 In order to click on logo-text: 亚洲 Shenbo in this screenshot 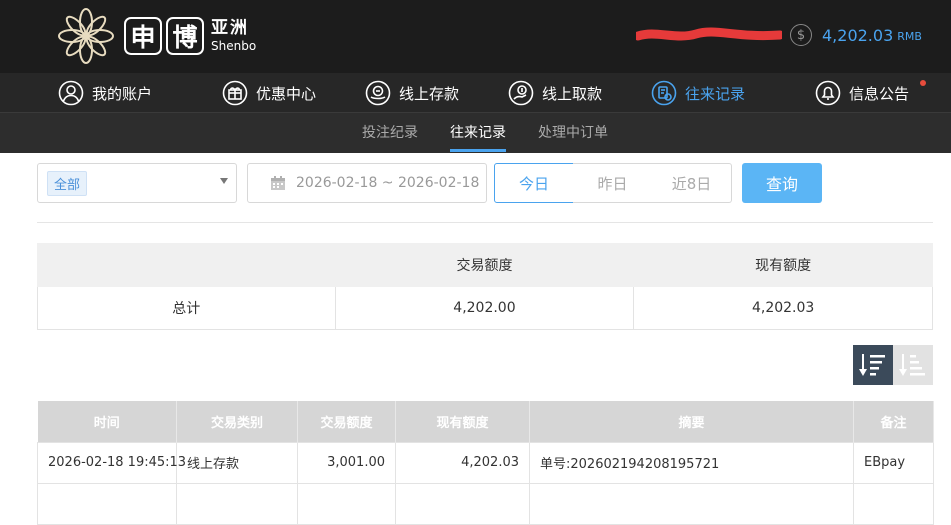, I will do `click(234, 35)`.